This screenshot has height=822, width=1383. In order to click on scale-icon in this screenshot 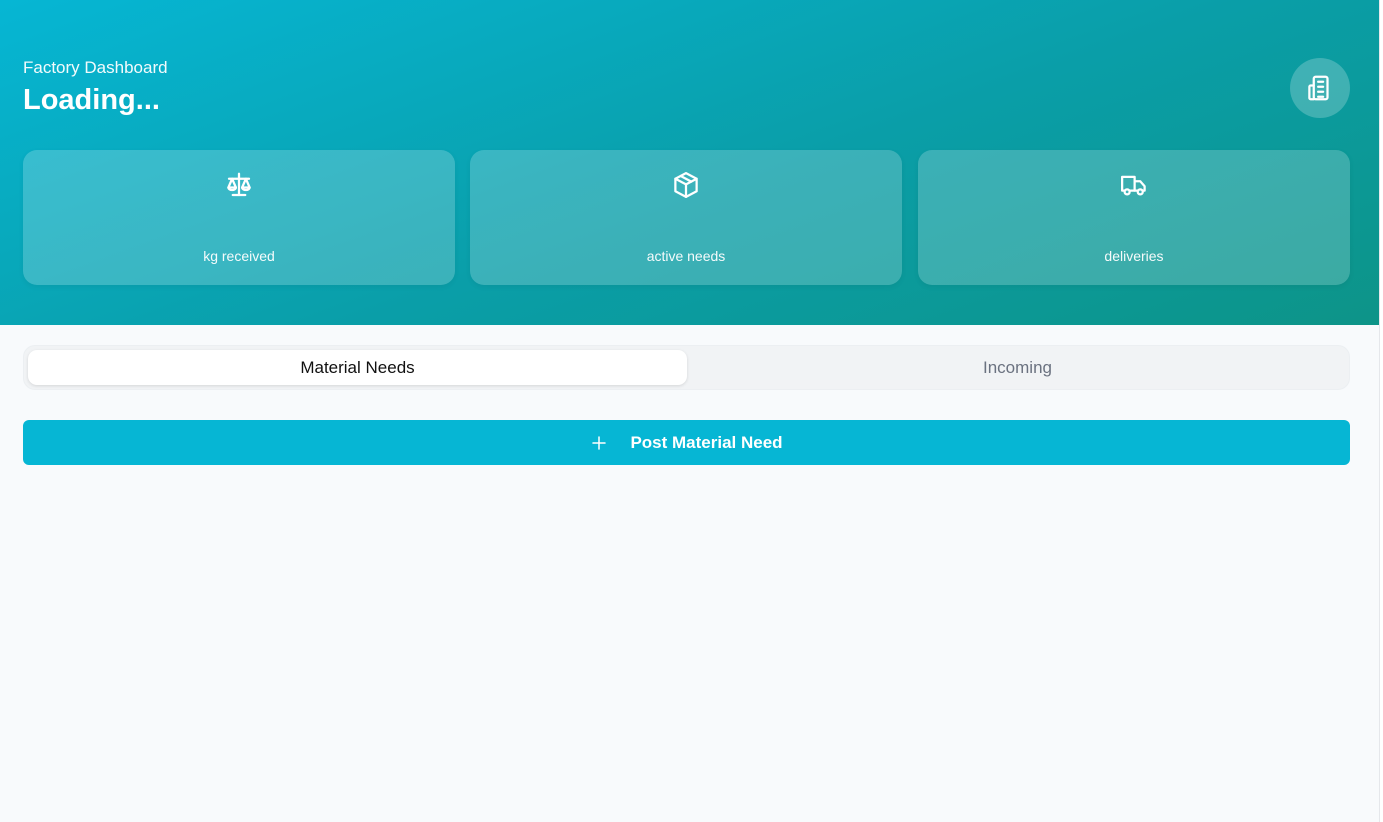, I will do `click(239, 184)`.